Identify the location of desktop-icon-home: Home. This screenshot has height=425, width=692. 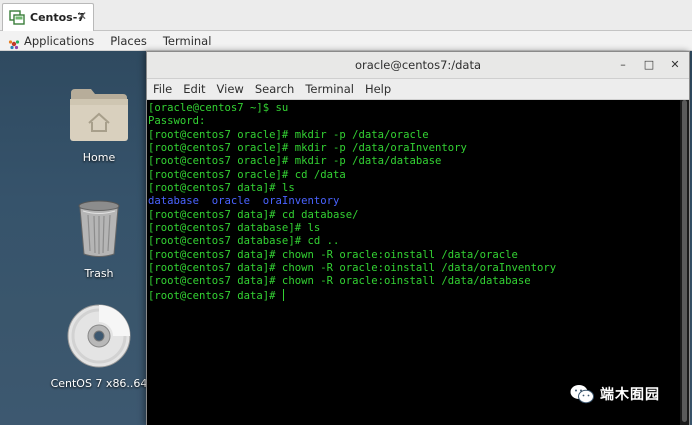
(99, 123).